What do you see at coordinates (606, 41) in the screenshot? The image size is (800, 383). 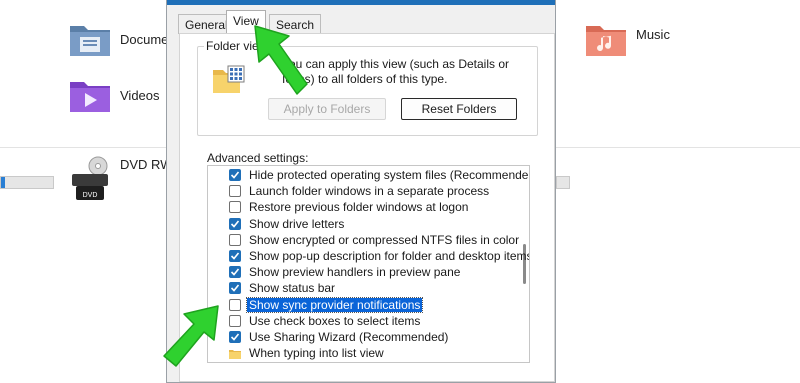 I see `music-folder-icon` at bounding box center [606, 41].